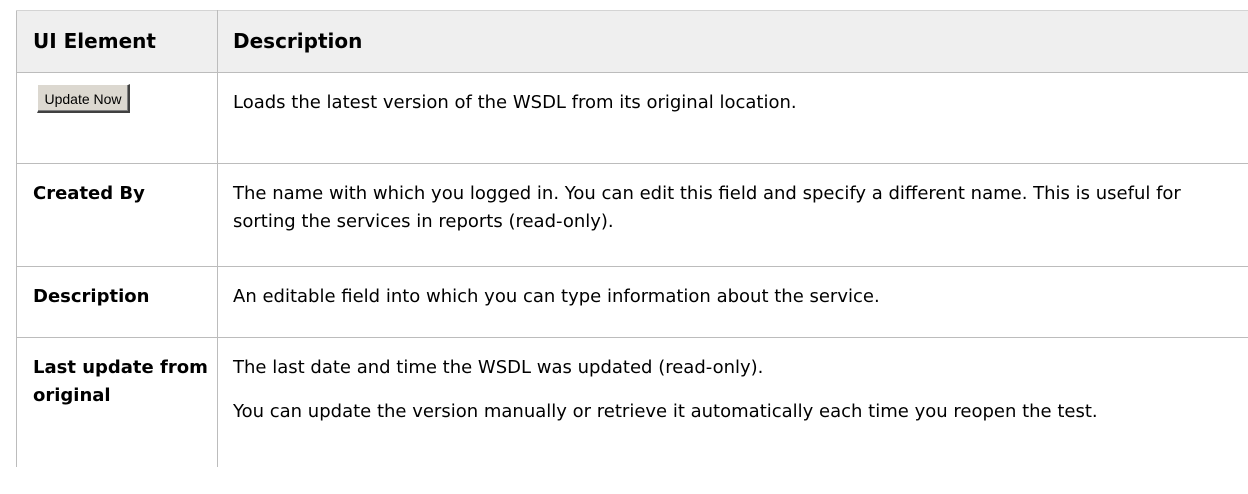  What do you see at coordinates (117, 402) in the screenshot?
I see `ui-element-name: Last update from original` at bounding box center [117, 402].